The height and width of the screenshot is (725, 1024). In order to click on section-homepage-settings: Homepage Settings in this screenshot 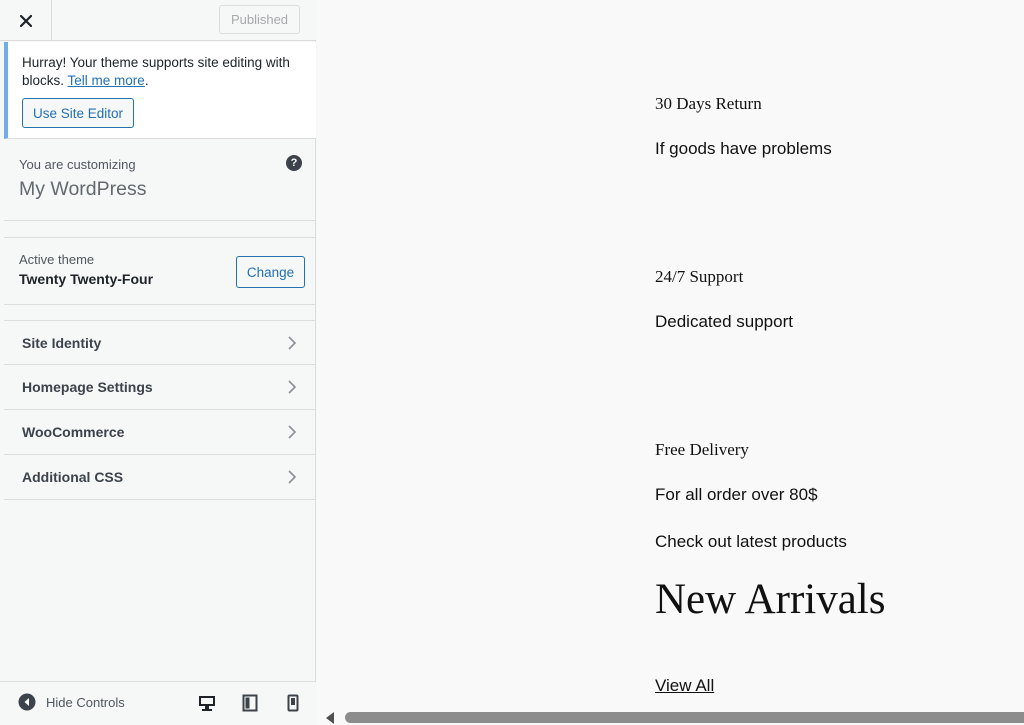, I will do `click(160, 387)`.